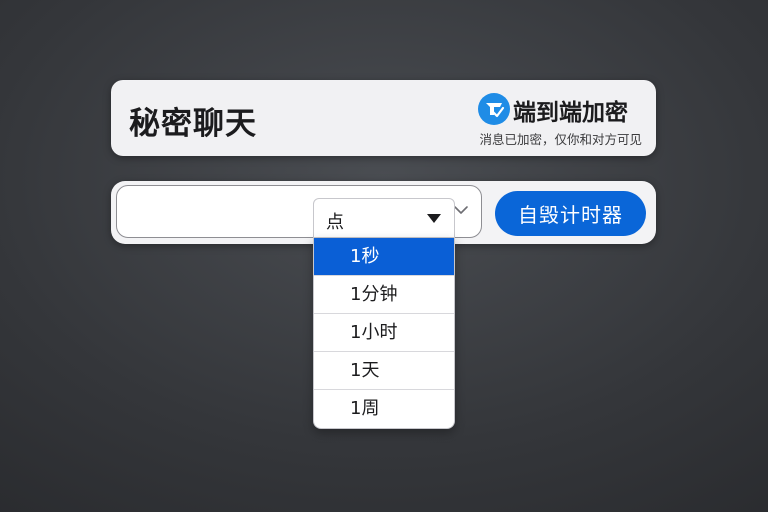 The width and height of the screenshot is (768, 512). I want to click on timer-options-list: 1秒 1分钟 1小时 1天 1周, so click(384, 333).